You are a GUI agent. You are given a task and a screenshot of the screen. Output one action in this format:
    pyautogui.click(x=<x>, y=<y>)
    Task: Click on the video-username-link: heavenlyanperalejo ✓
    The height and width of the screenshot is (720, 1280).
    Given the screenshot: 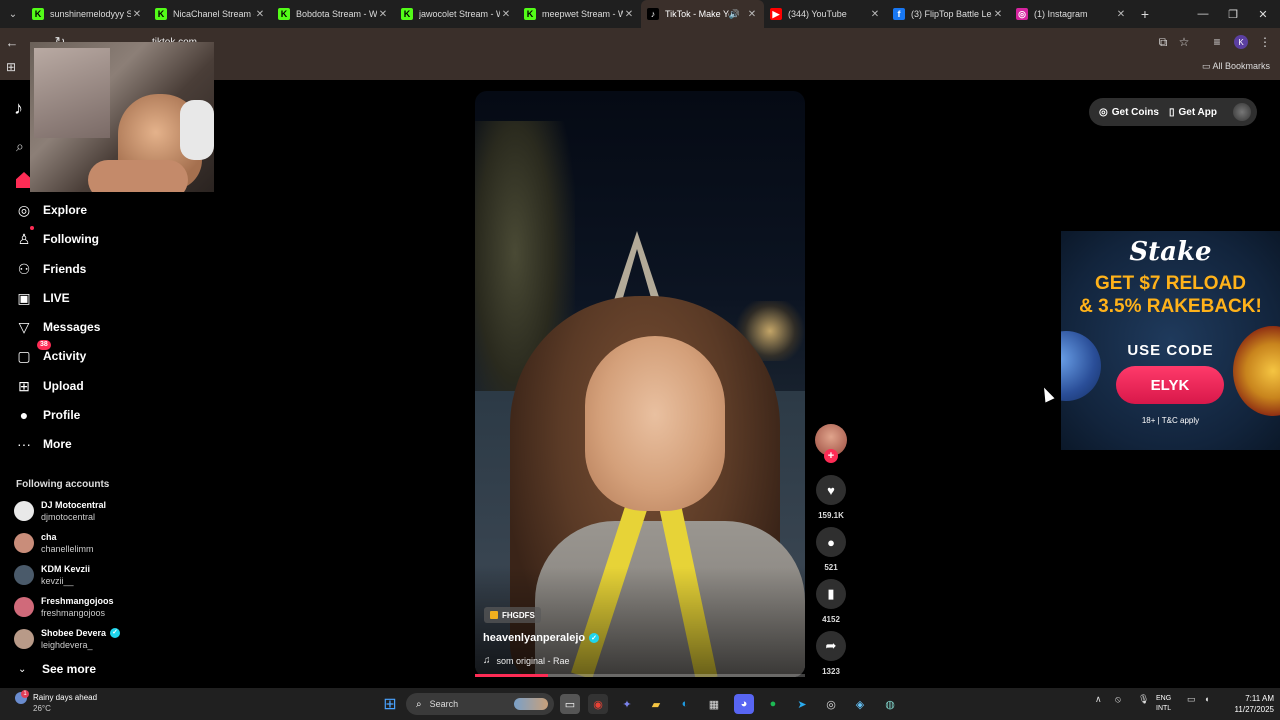 What is the action you would take?
    pyautogui.click(x=541, y=638)
    